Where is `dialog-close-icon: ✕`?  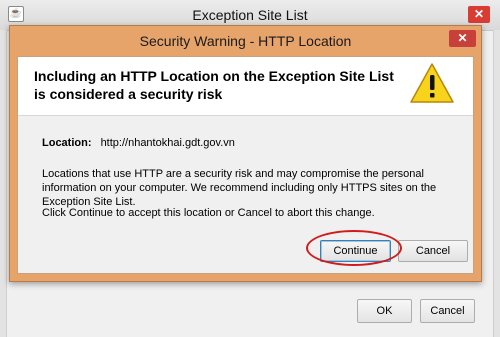
dialog-close-icon: ✕ is located at coordinates (462, 38).